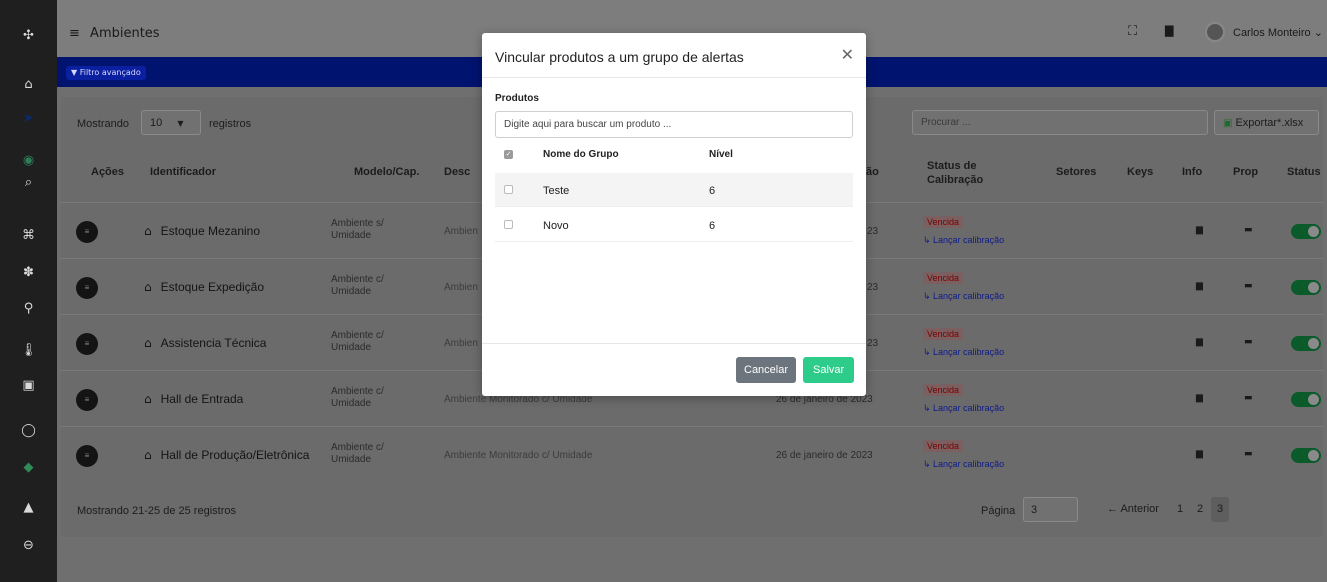  I want to click on col-data-calibracao: ão, so click(872, 172).